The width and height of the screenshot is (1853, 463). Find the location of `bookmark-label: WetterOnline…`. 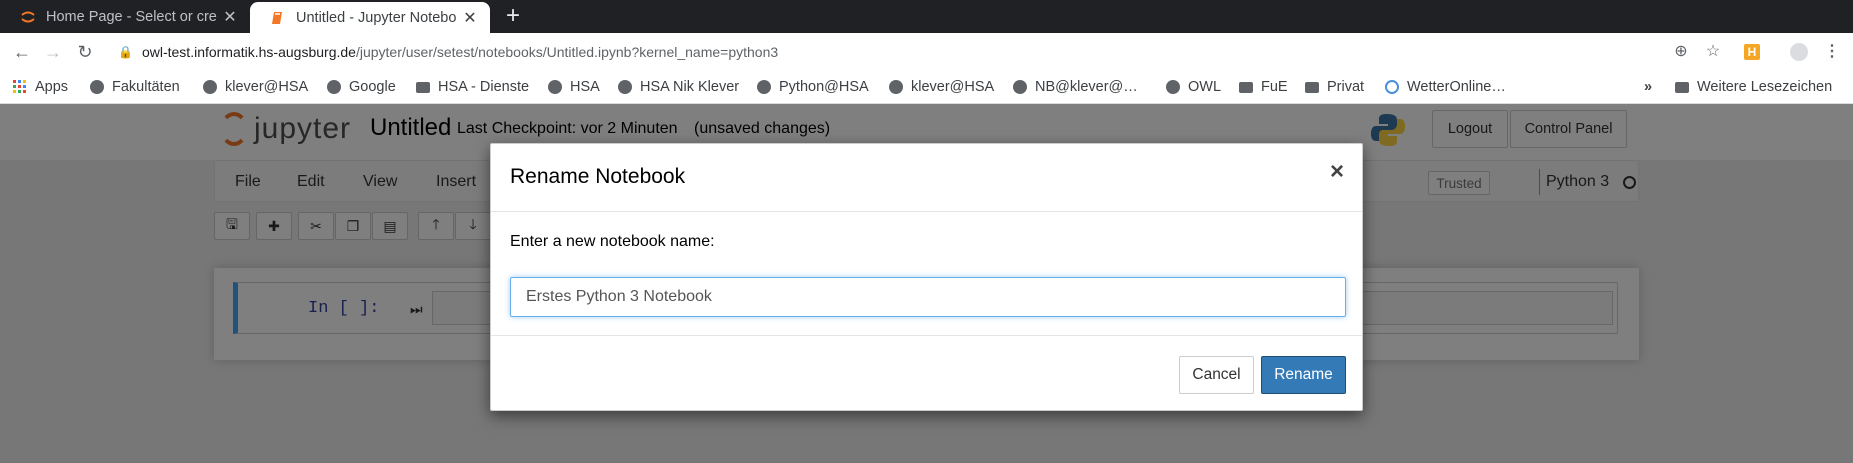

bookmark-label: WetterOnline… is located at coordinates (1456, 87).